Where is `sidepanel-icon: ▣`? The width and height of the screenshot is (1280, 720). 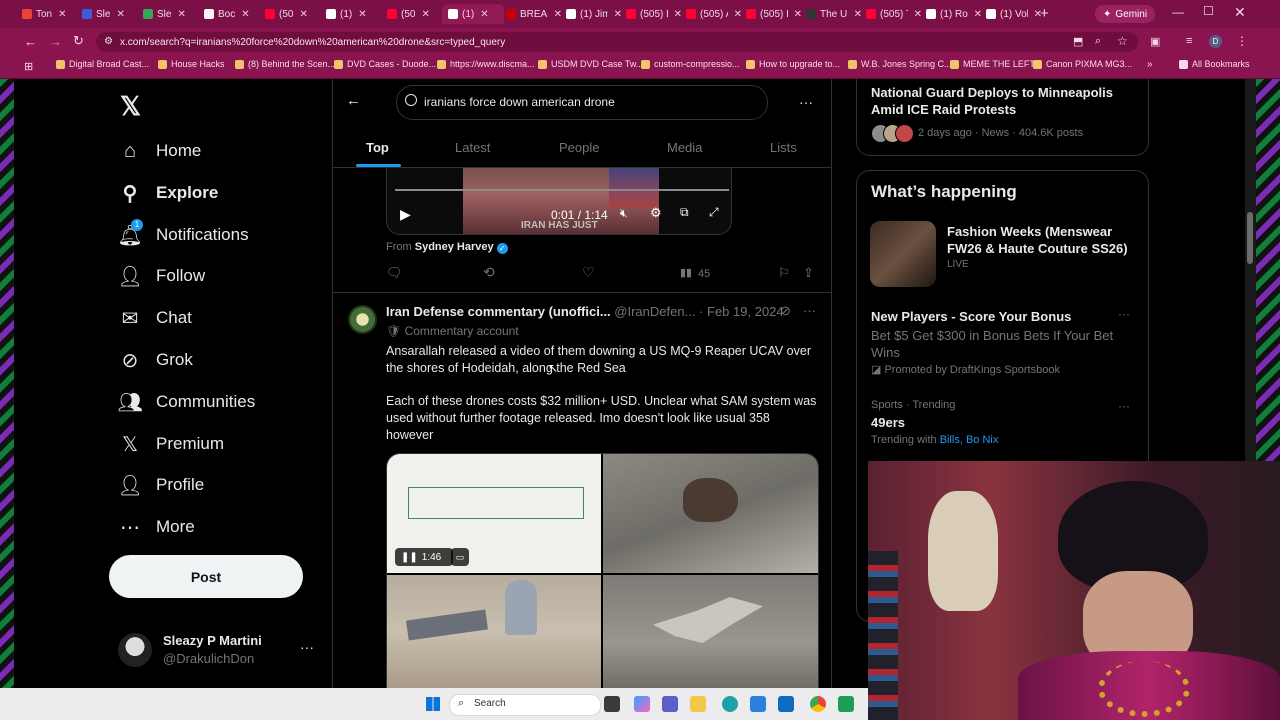
sidepanel-icon: ▣ is located at coordinates (1155, 41).